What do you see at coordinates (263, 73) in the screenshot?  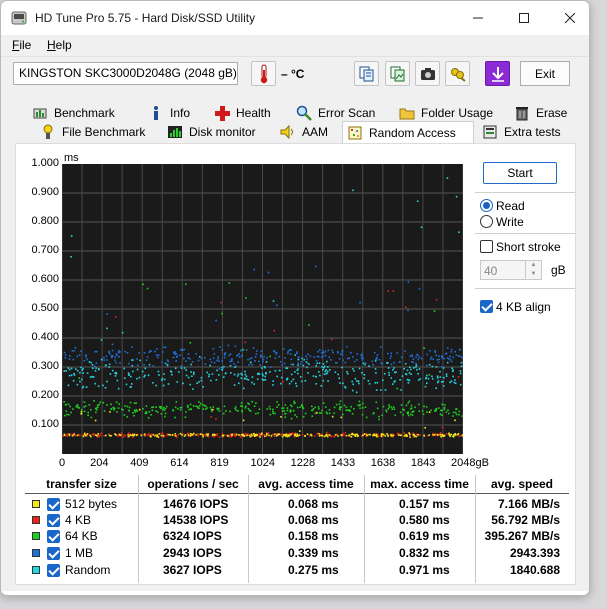 I see `temperature-button` at bounding box center [263, 73].